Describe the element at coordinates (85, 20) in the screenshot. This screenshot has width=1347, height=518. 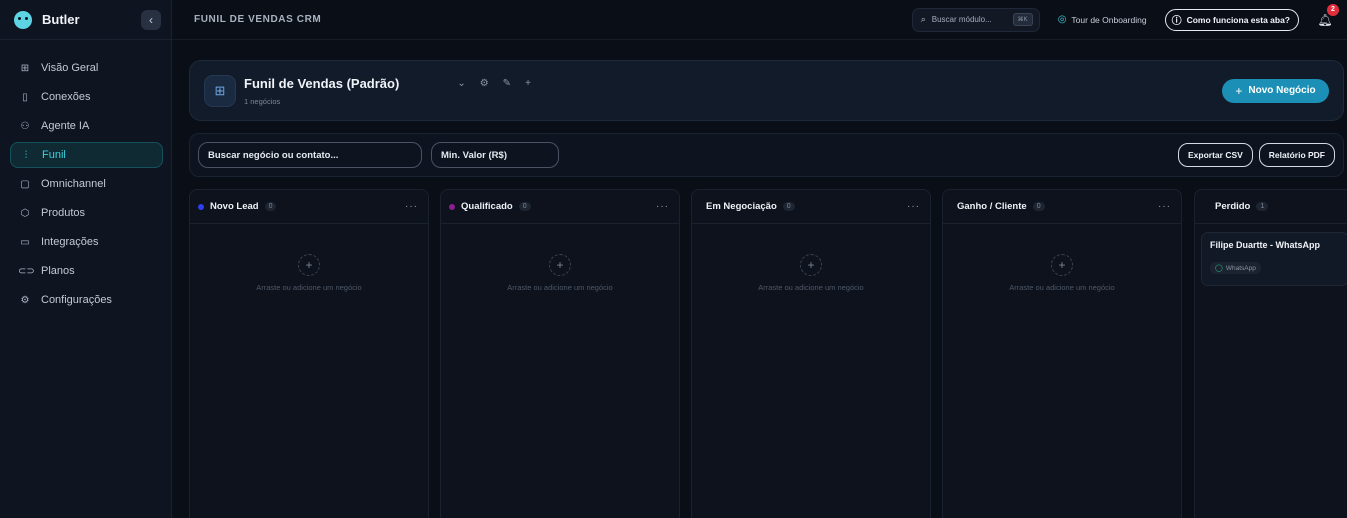
I see `sidebar-header: Butler ‹` at that location.